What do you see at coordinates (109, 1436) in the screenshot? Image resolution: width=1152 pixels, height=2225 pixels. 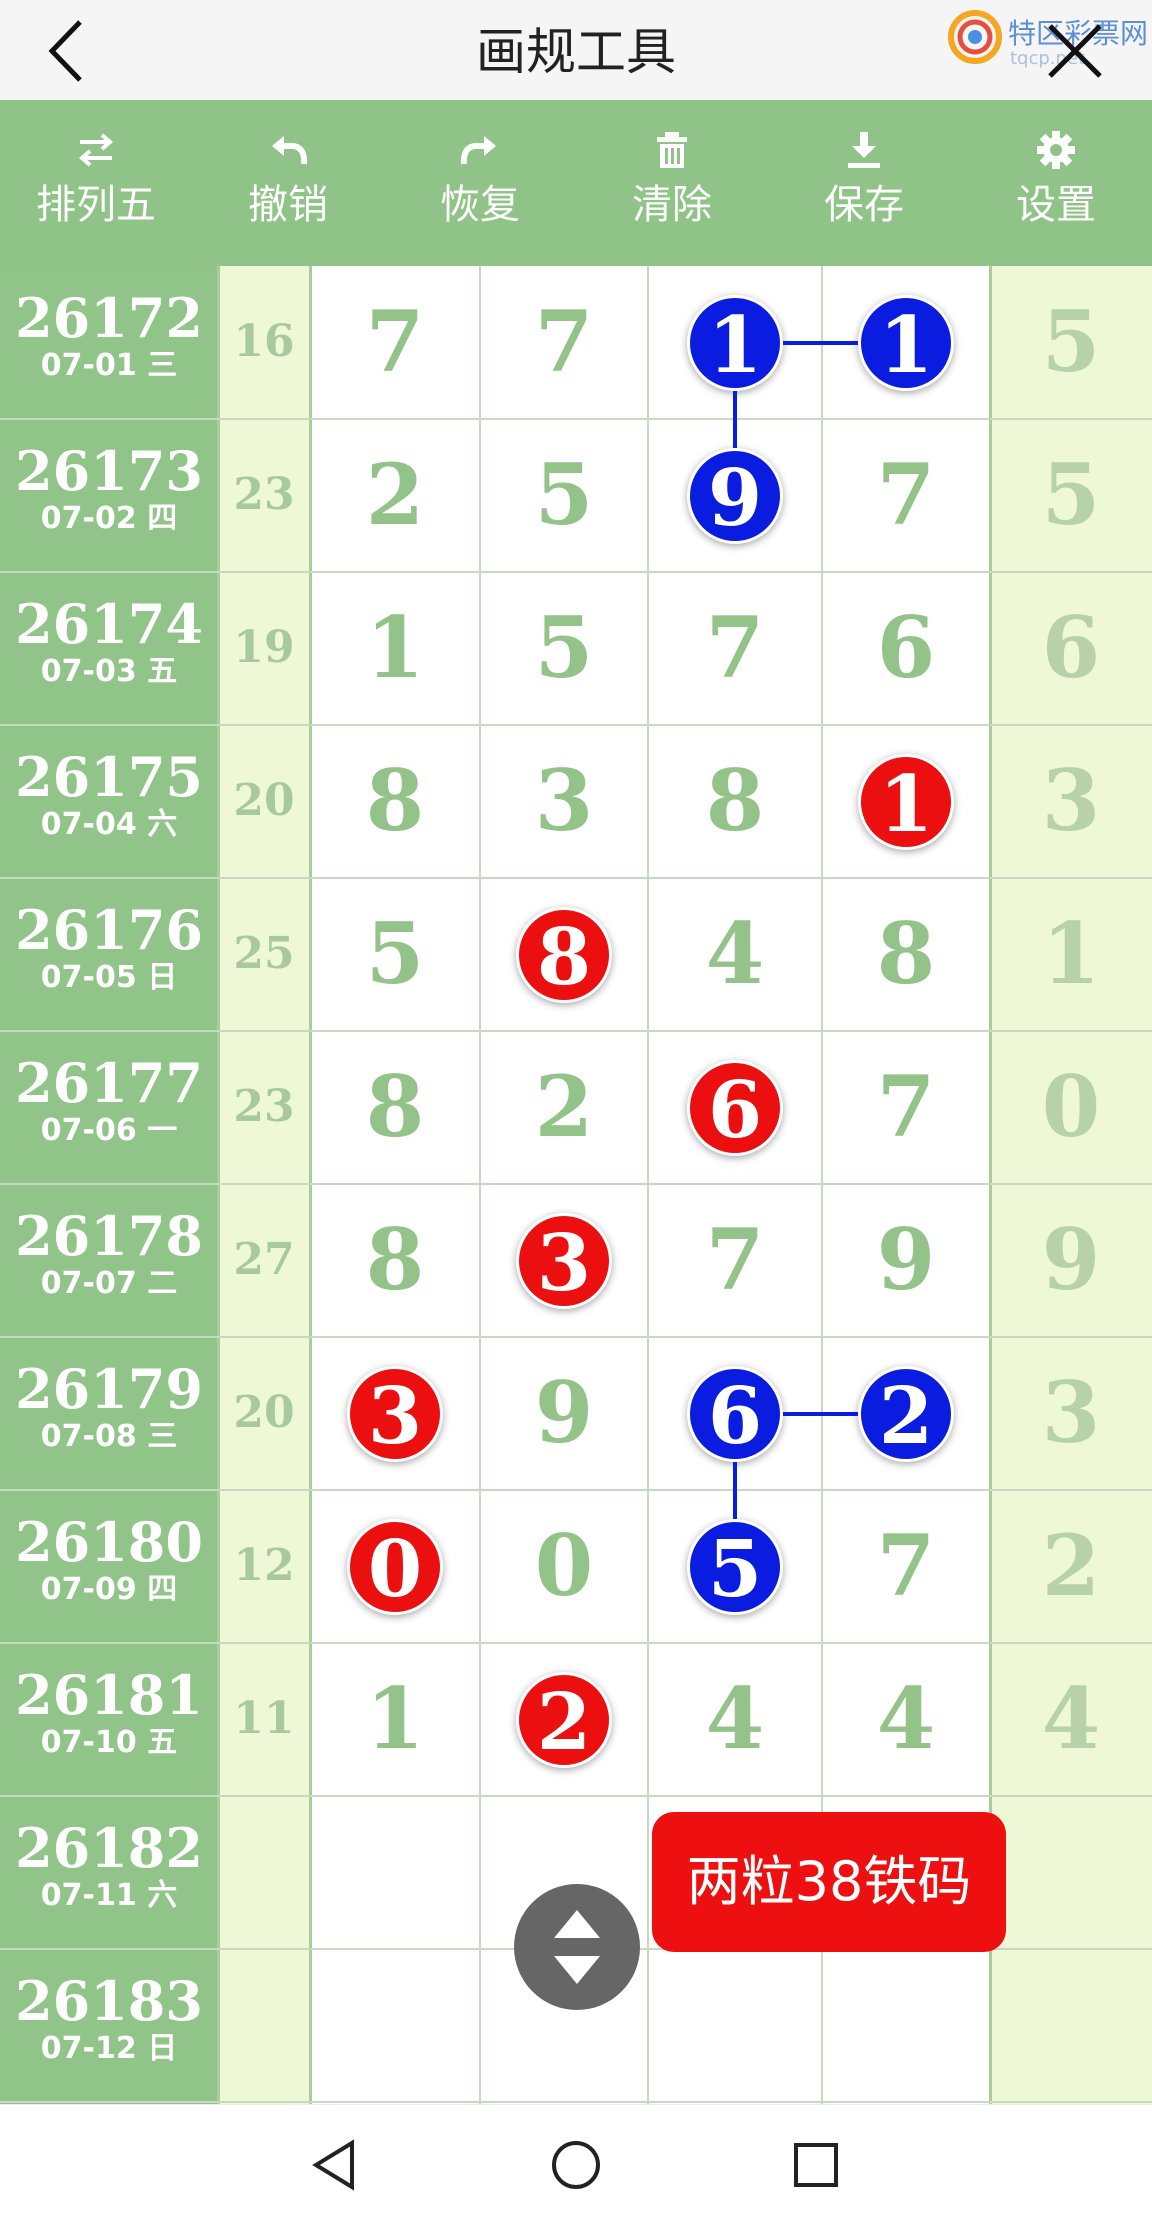 I see `period-date: 07-08 三` at bounding box center [109, 1436].